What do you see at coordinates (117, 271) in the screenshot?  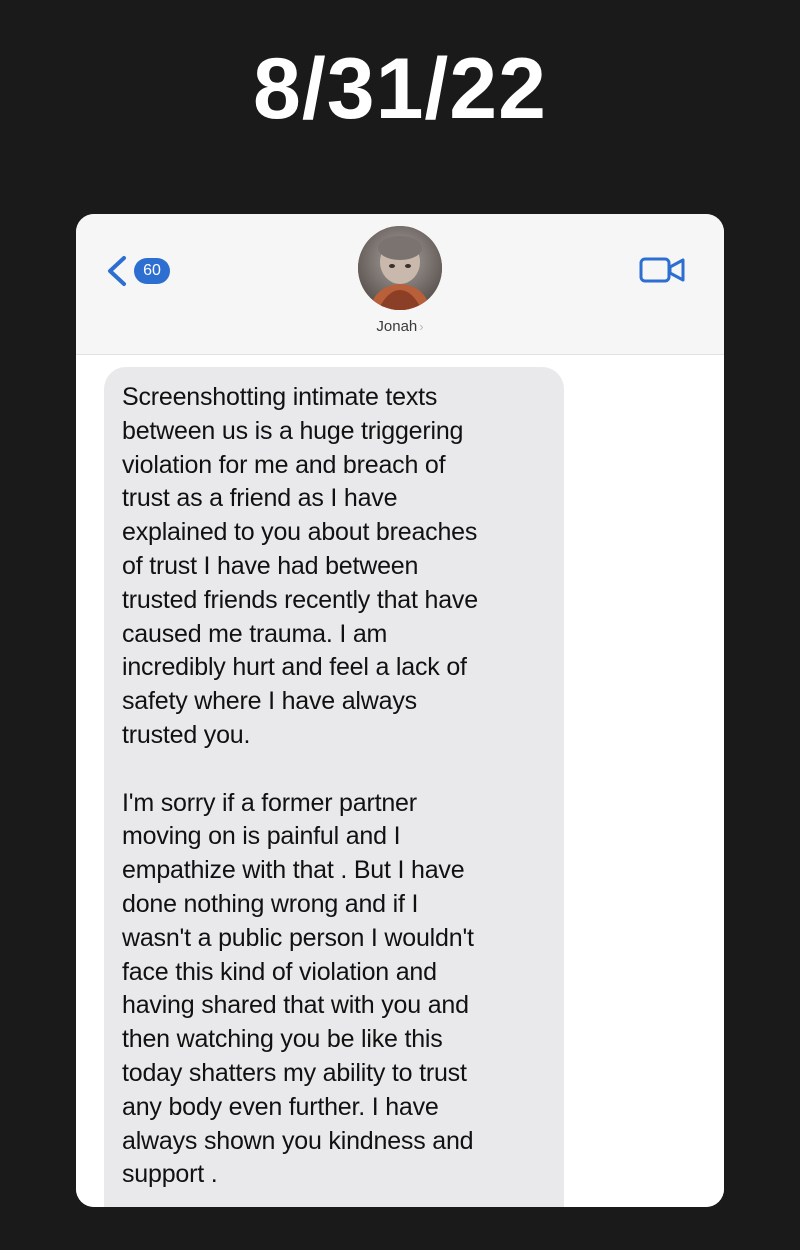 I see `chevron-left-icon` at bounding box center [117, 271].